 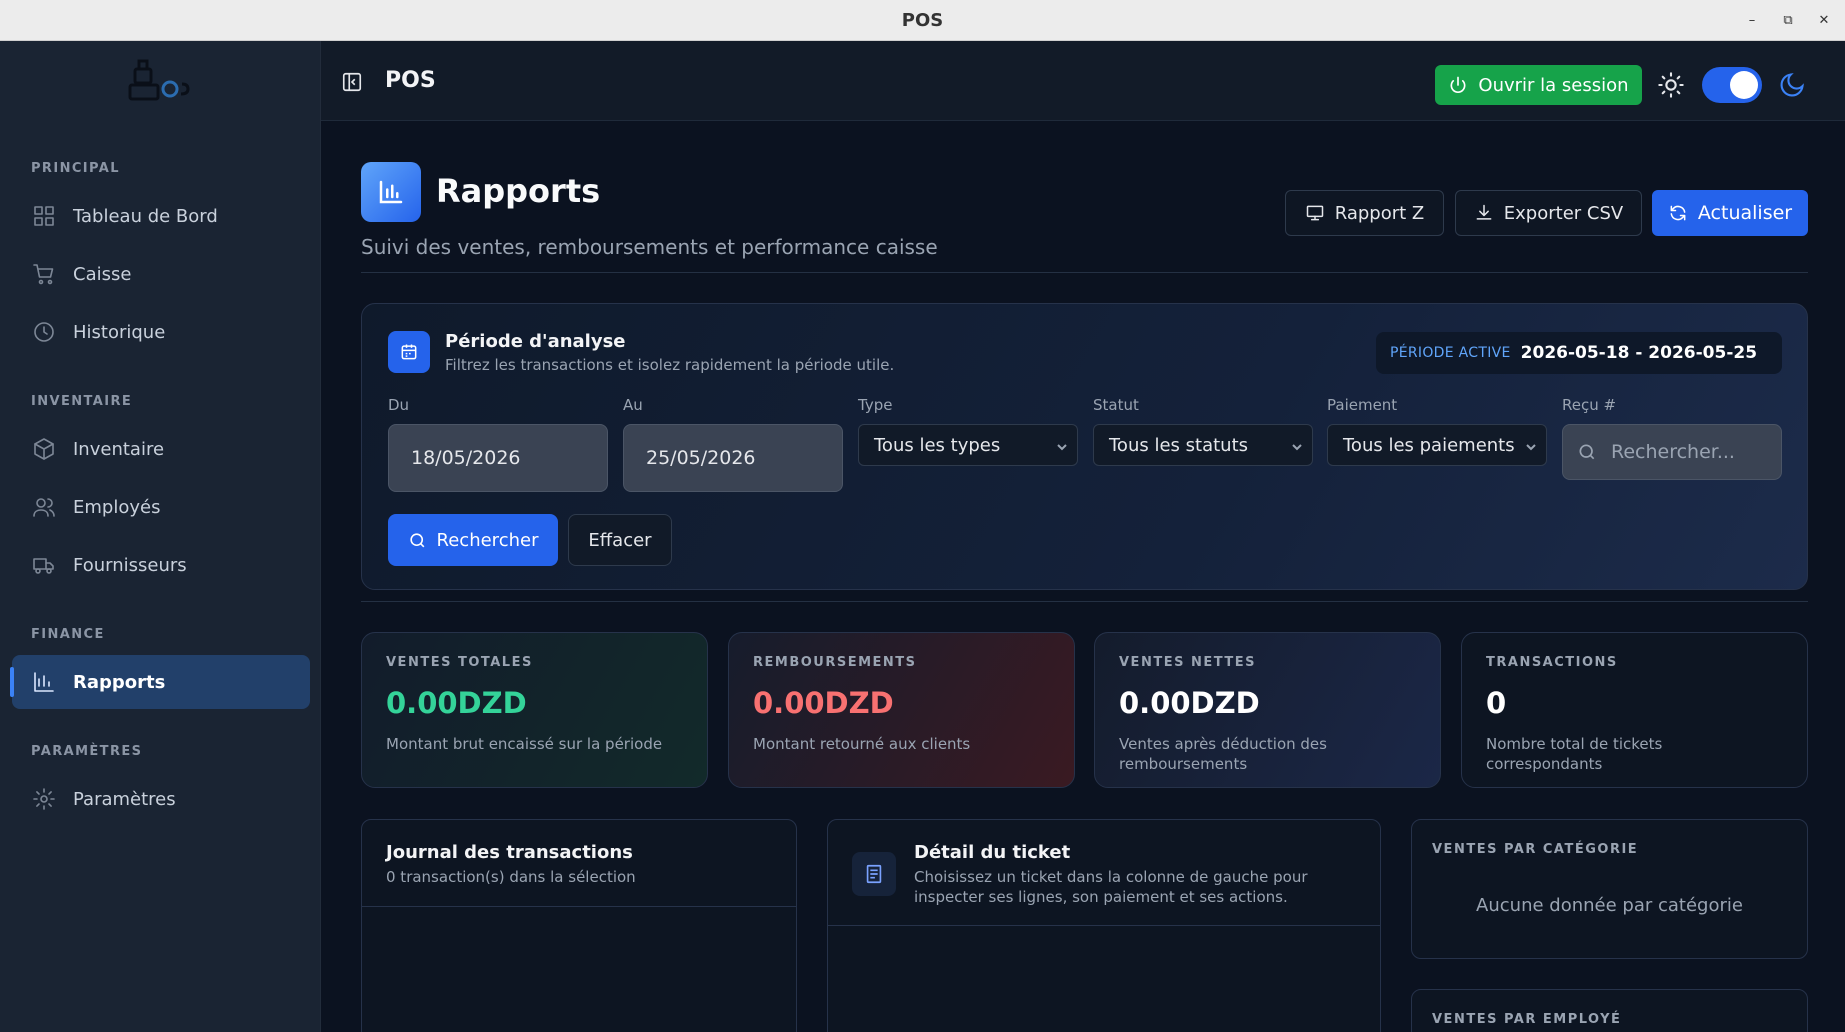 I want to click on truck-icon, so click(x=44, y=565).